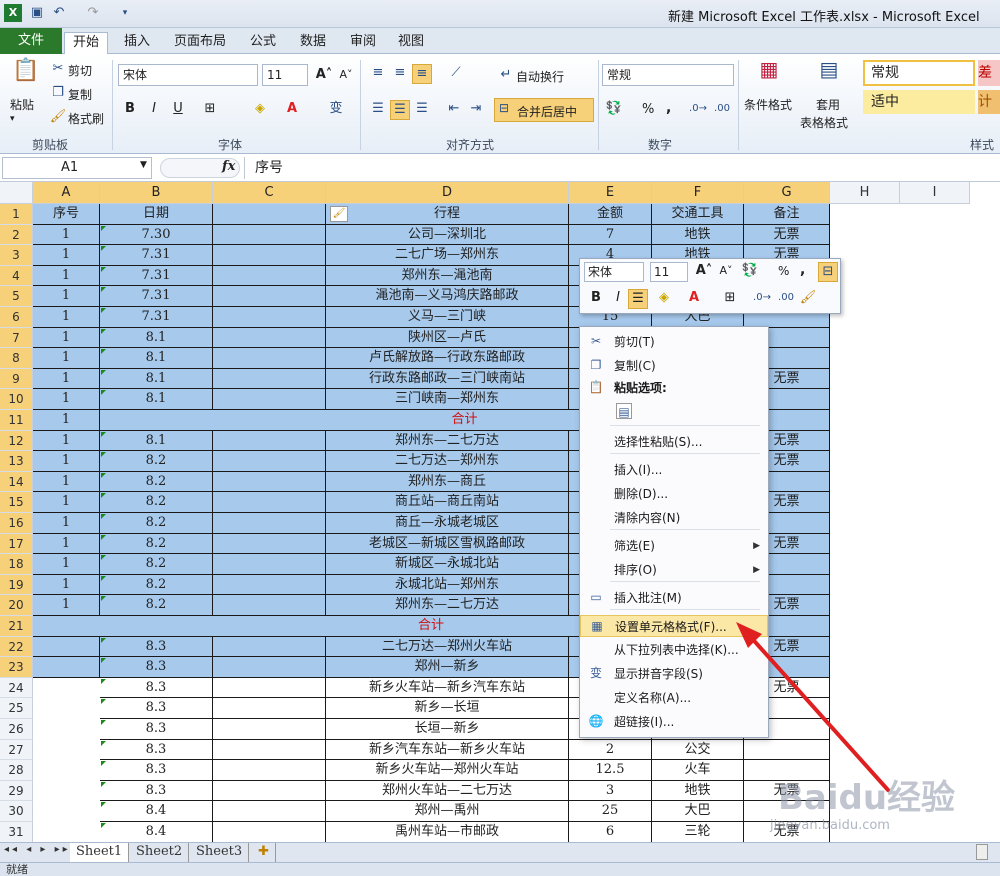 The height and width of the screenshot is (876, 1000). I want to click on tab-page-layout: 页面布局, so click(200, 43).